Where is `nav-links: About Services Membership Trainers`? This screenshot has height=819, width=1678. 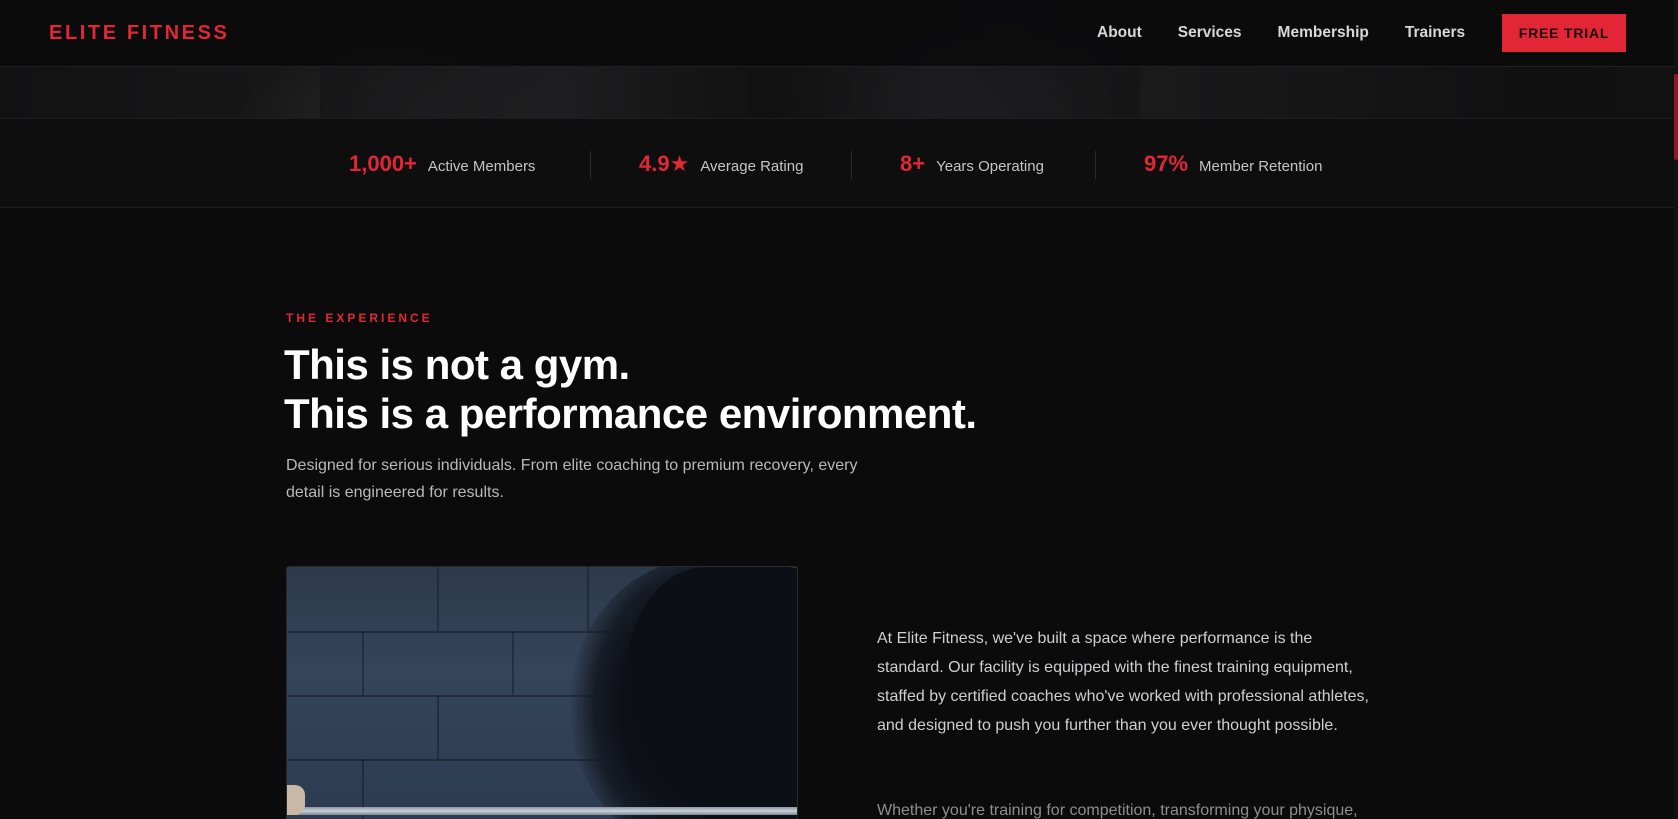
nav-links: About Services Membership Trainers is located at coordinates (1281, 33).